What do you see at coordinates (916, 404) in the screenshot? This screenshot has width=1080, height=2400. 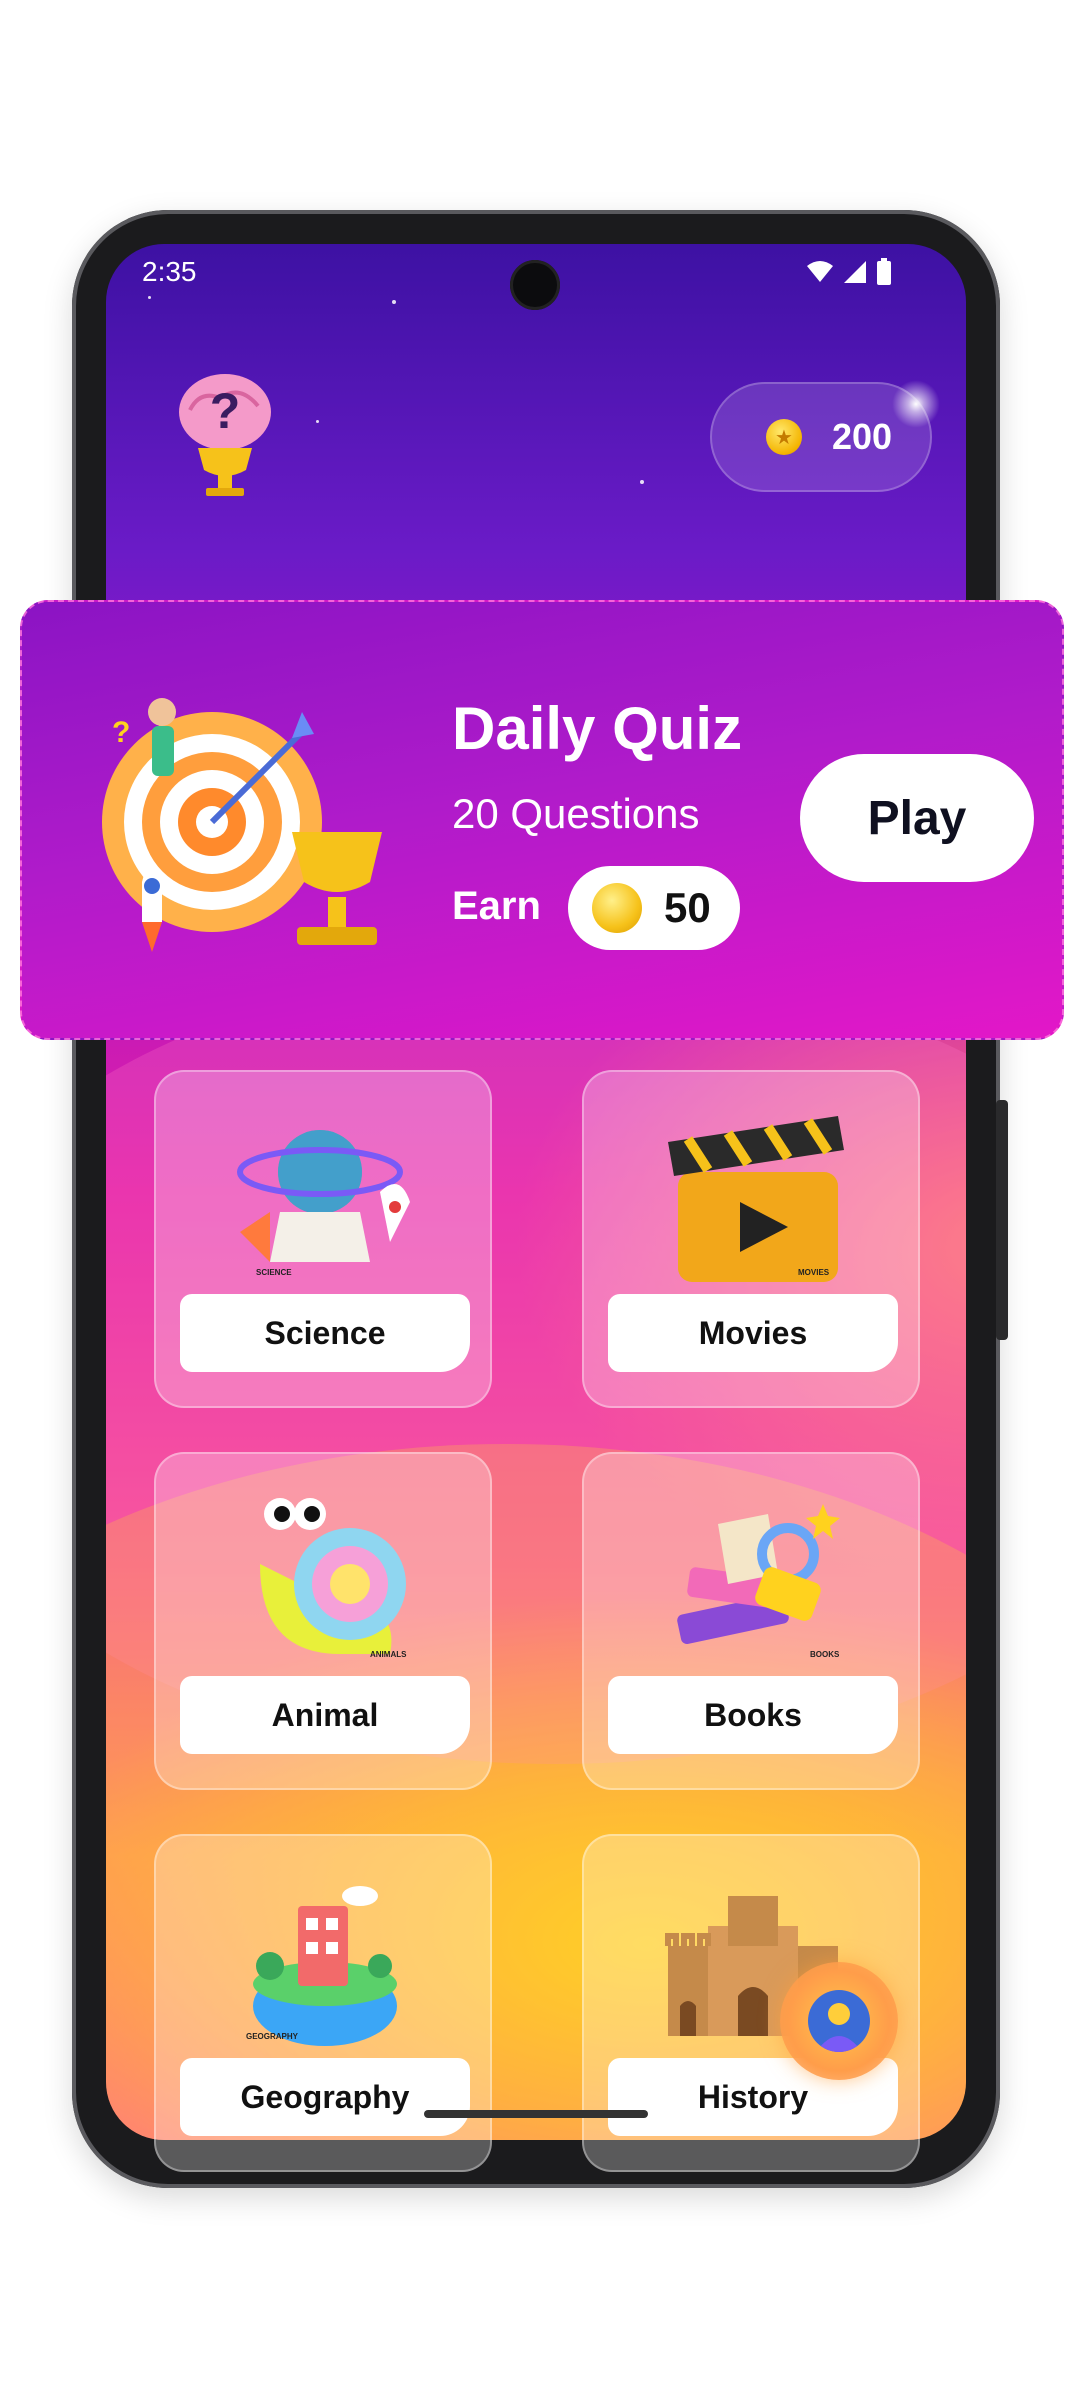 I see `sparkle-icon` at bounding box center [916, 404].